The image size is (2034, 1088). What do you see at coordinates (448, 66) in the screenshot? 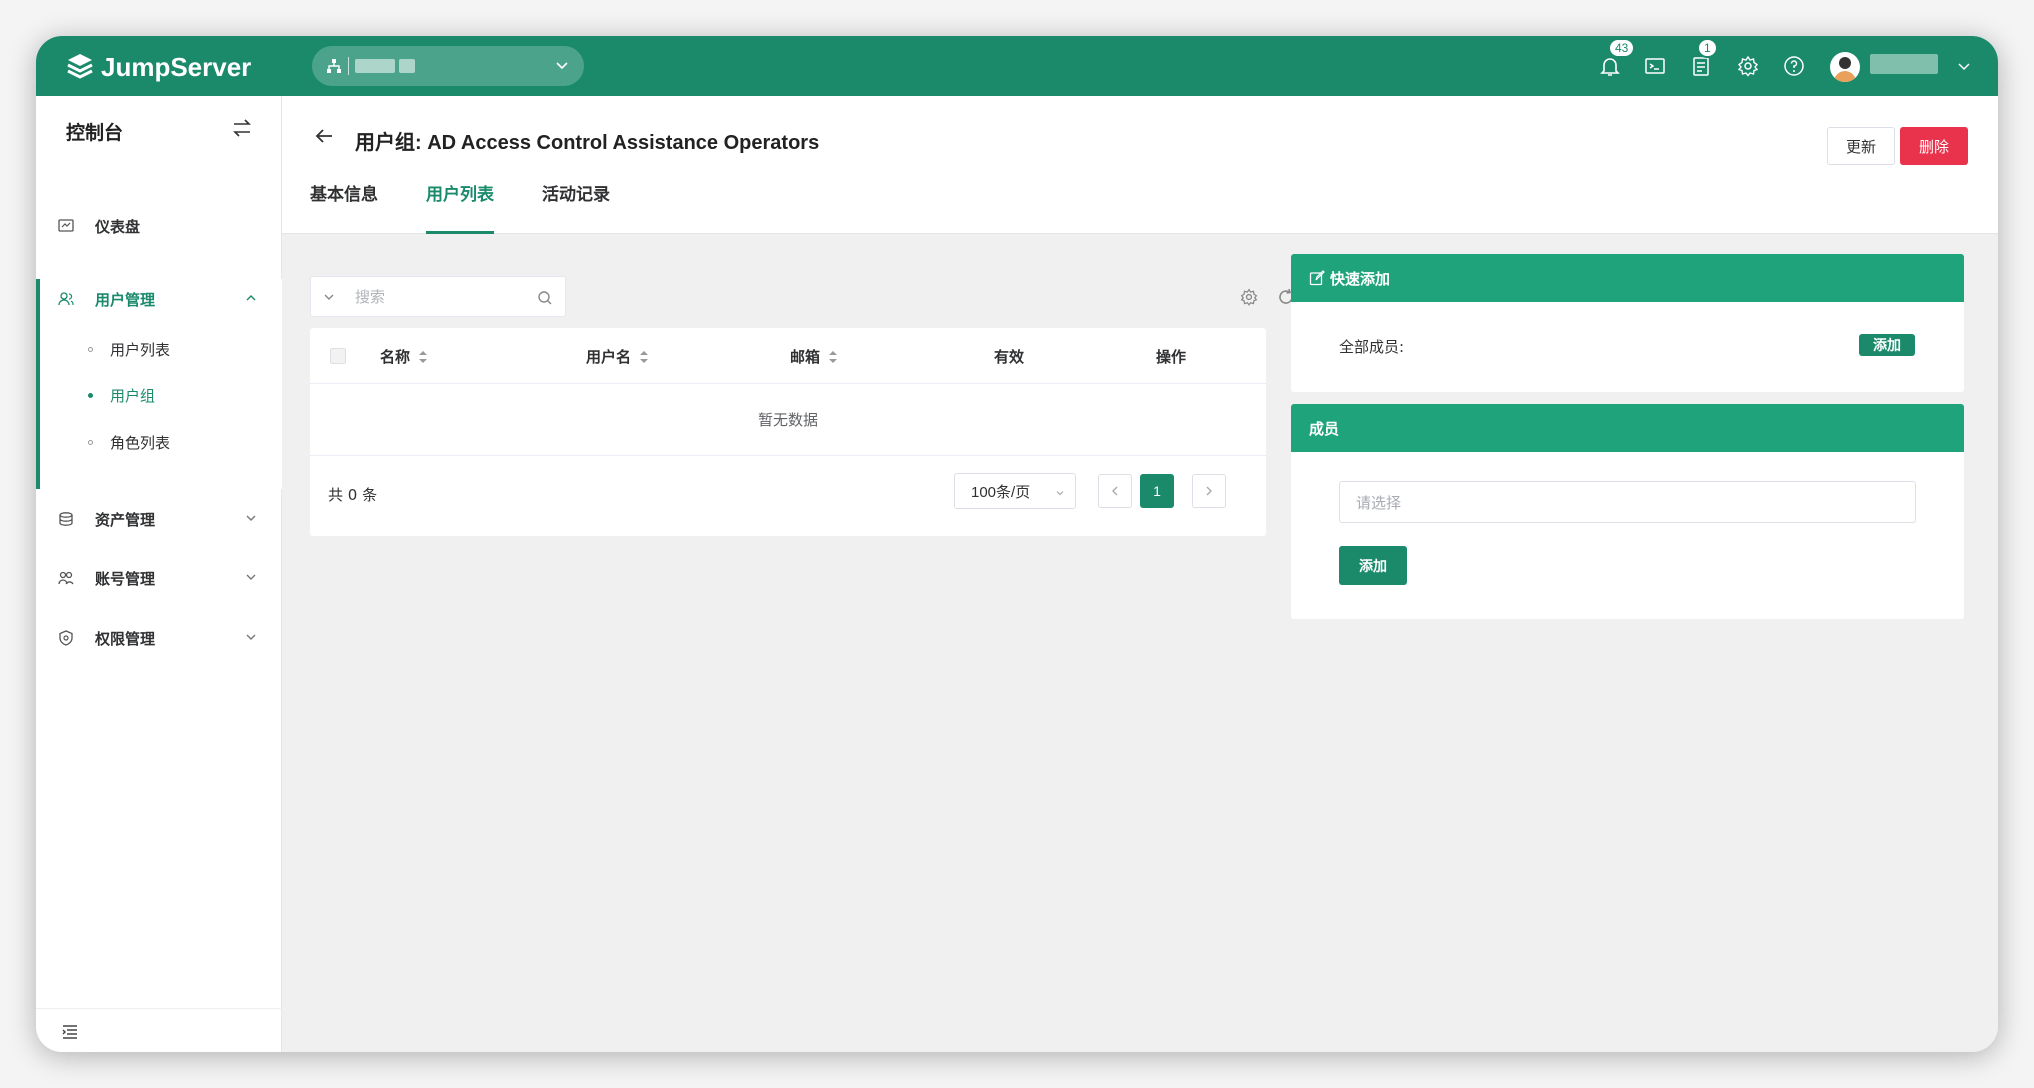
I see `organization-select` at bounding box center [448, 66].